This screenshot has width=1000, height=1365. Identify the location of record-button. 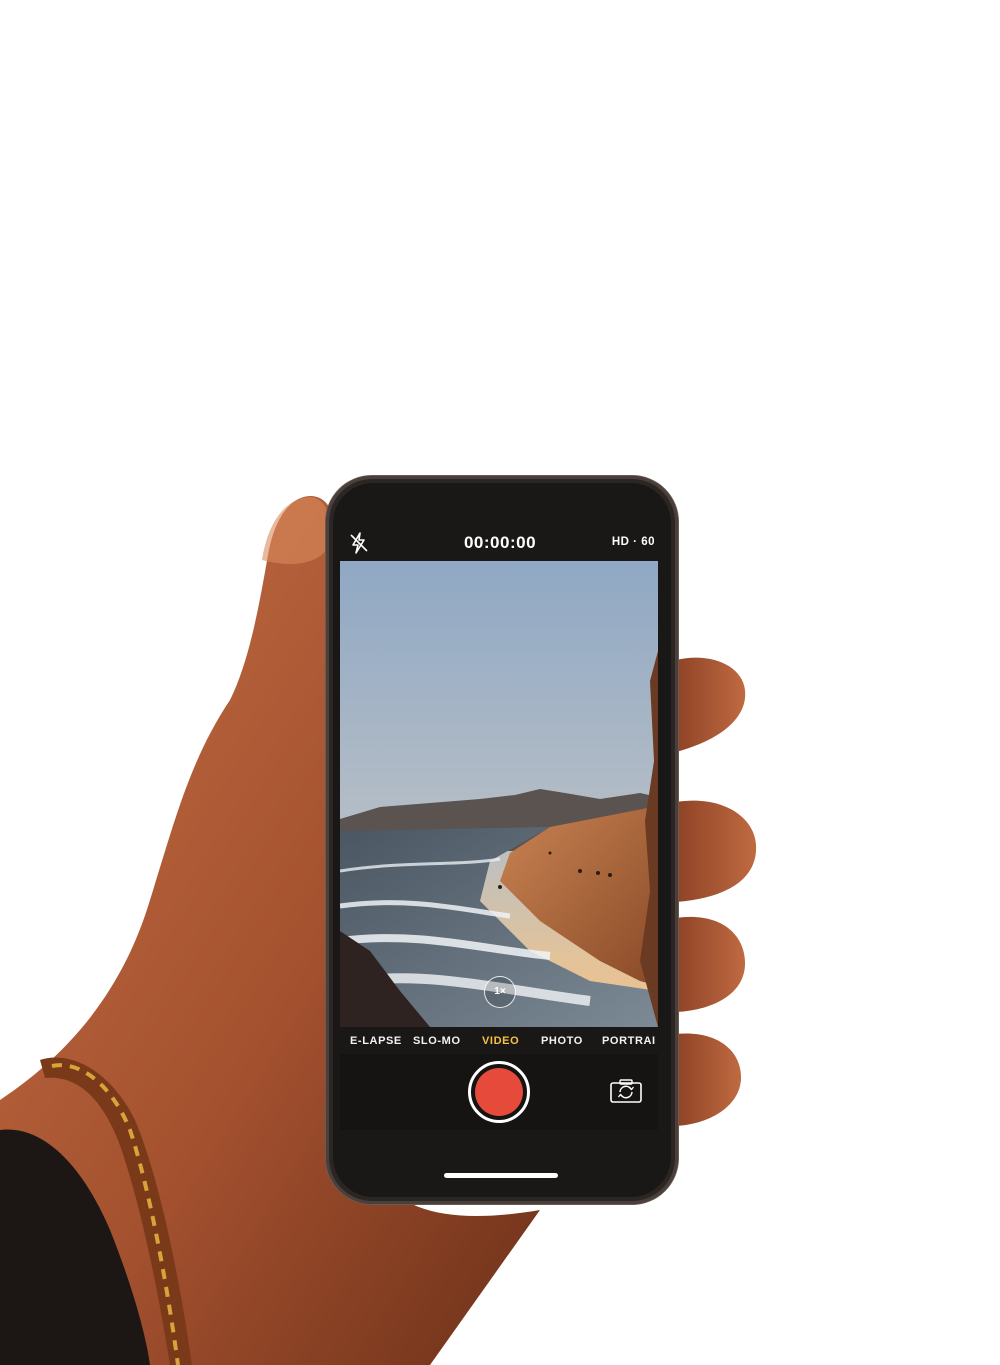
(499, 1092).